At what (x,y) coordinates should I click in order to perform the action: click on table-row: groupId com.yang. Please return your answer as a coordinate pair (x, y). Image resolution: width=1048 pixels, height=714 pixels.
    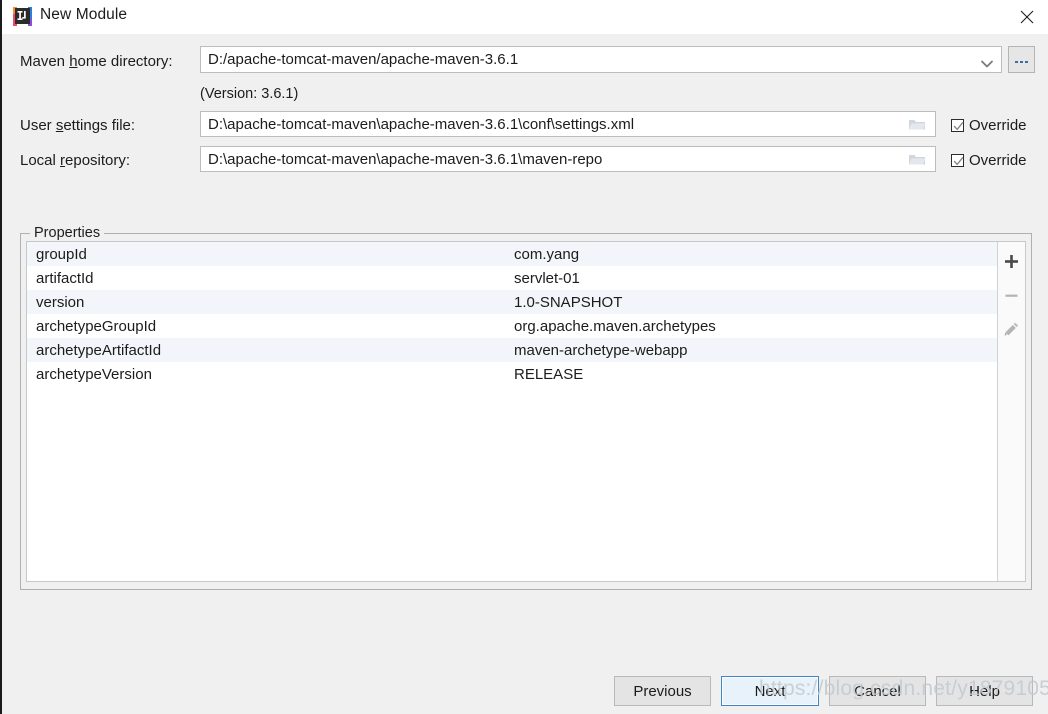
    Looking at the image, I should click on (512, 254).